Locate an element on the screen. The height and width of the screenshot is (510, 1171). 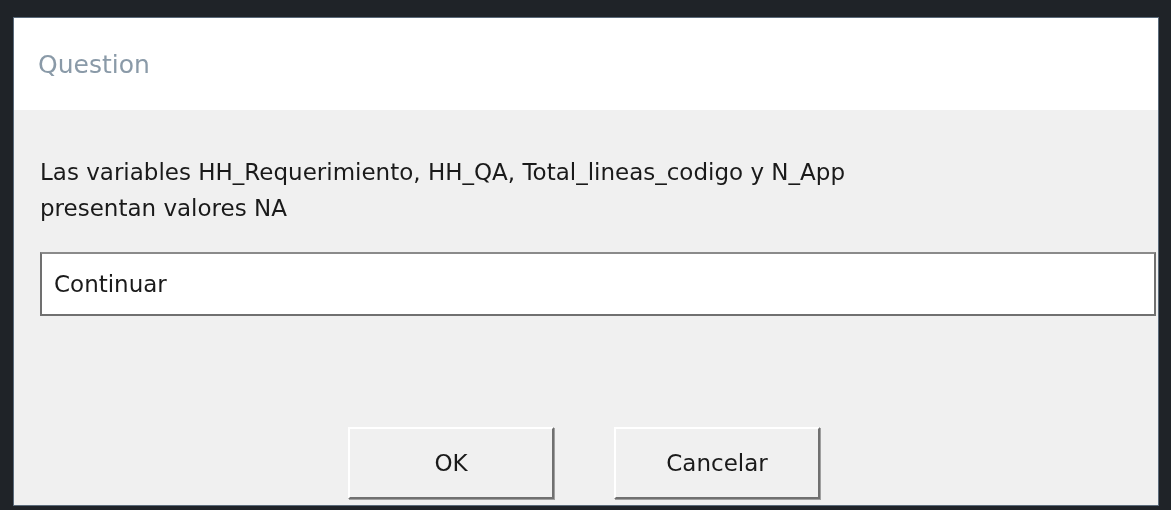
message-text: Las variables HH_Requerimiento, HH_QA, Total_lineas_codigo y N_App presentan valores NA is located at coordinates (443, 190).